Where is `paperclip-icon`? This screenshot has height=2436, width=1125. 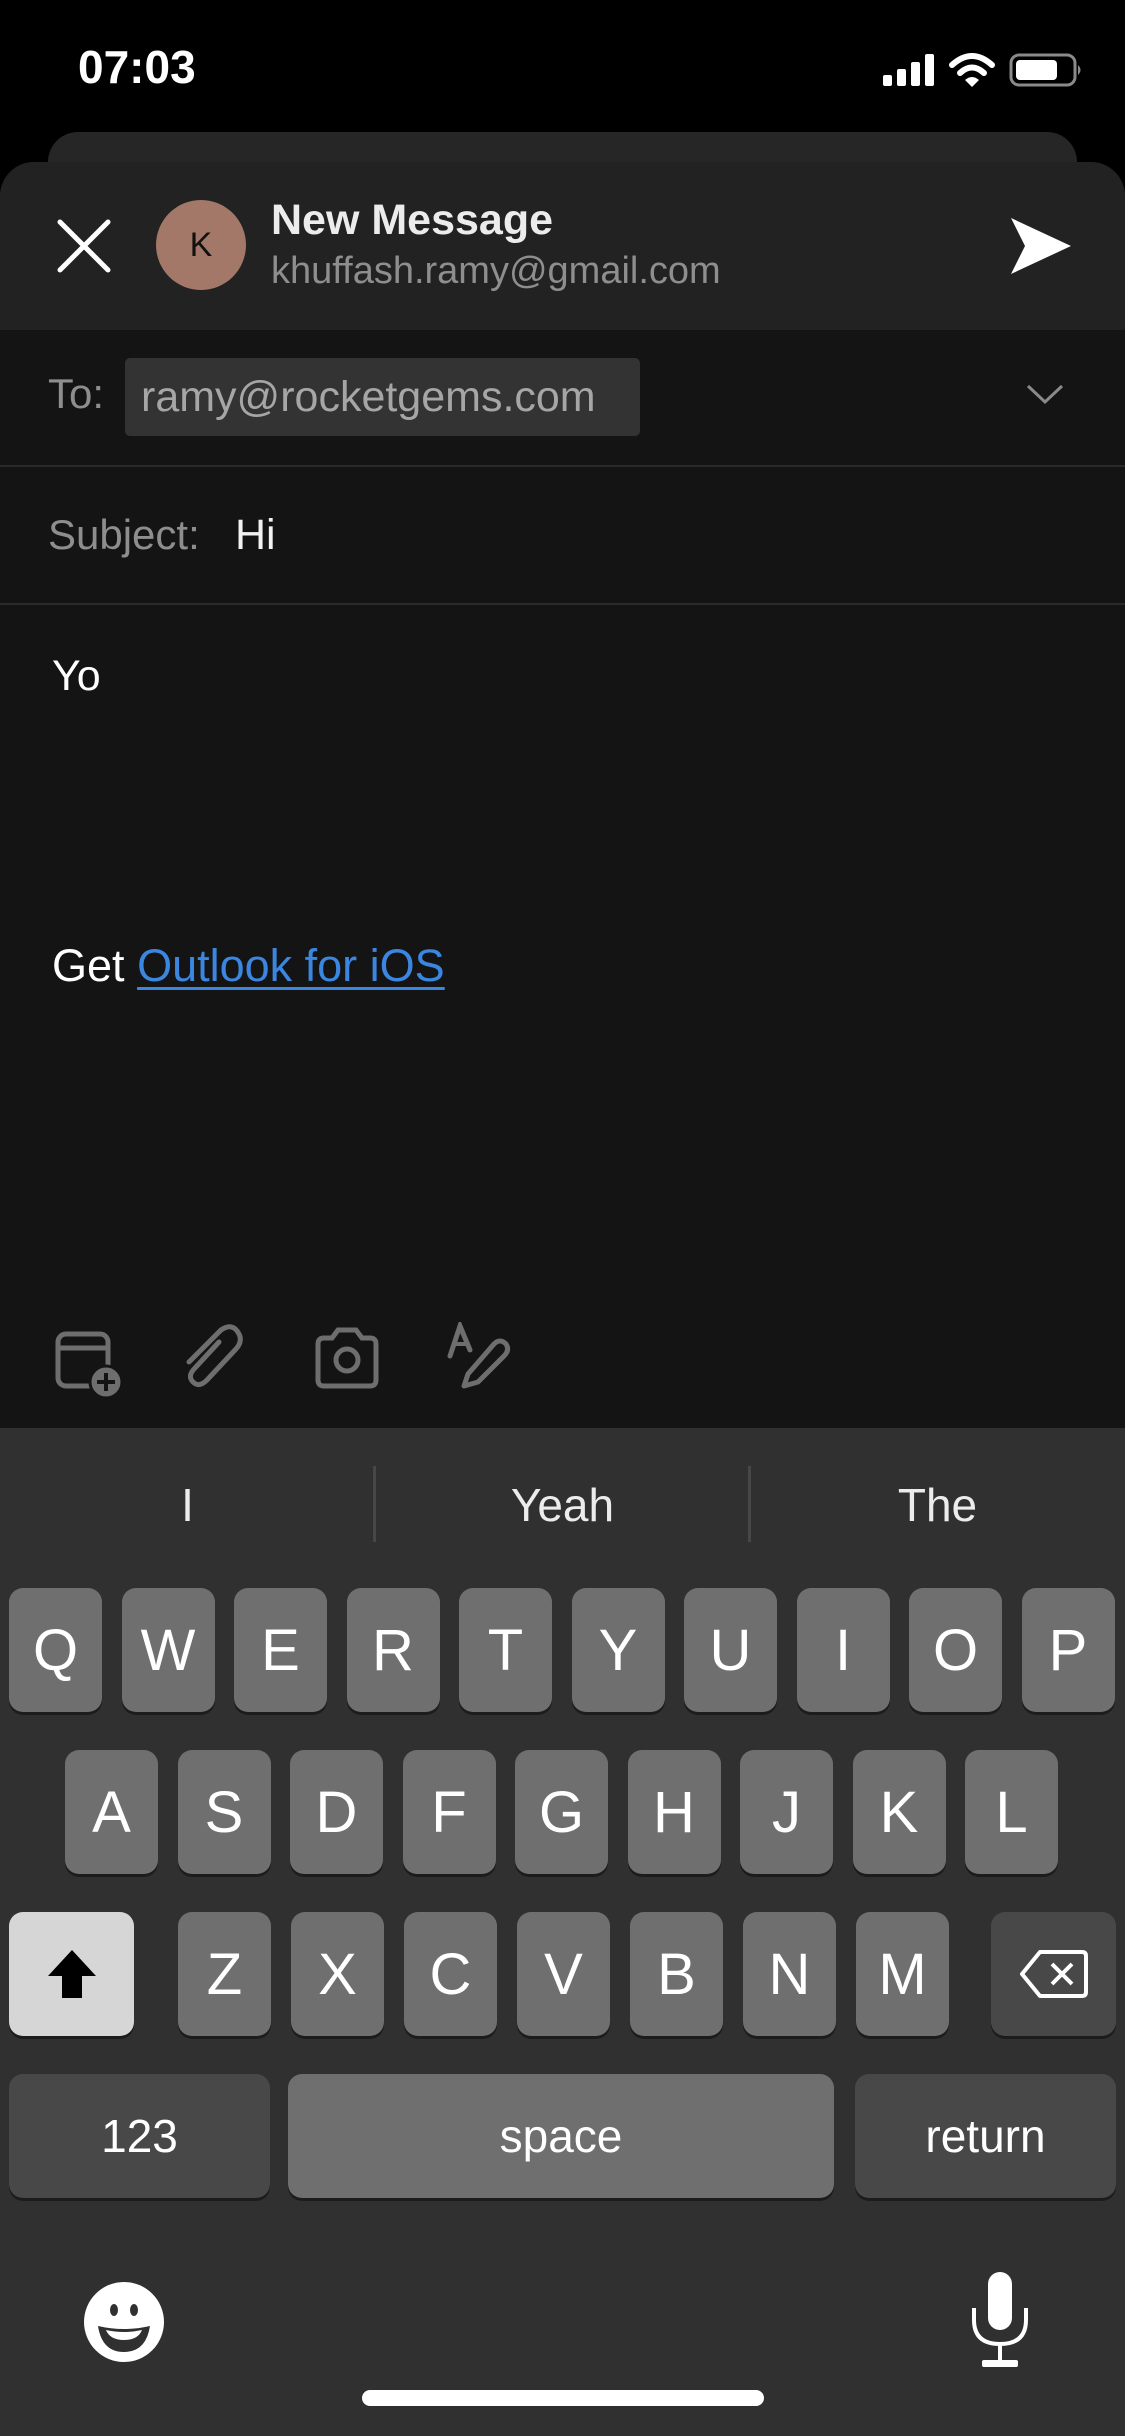
paperclip-icon is located at coordinates (214, 1356).